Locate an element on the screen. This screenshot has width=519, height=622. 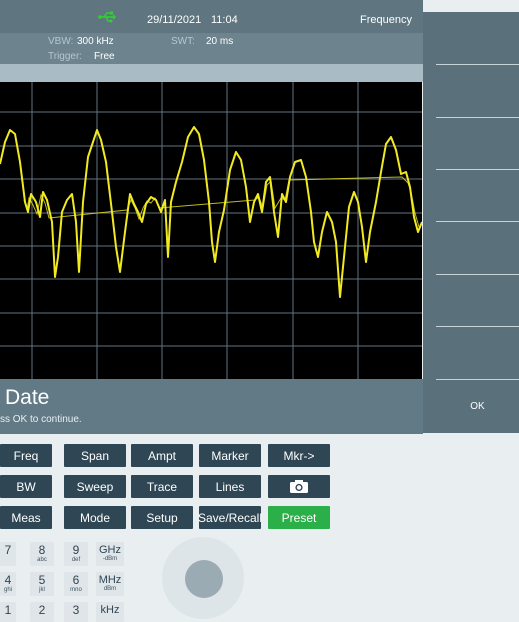
vbw-value: 300 kHz is located at coordinates (95, 41).